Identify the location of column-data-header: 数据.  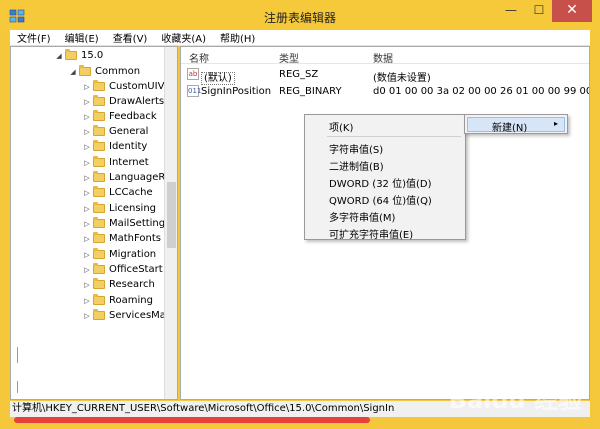
(383, 57).